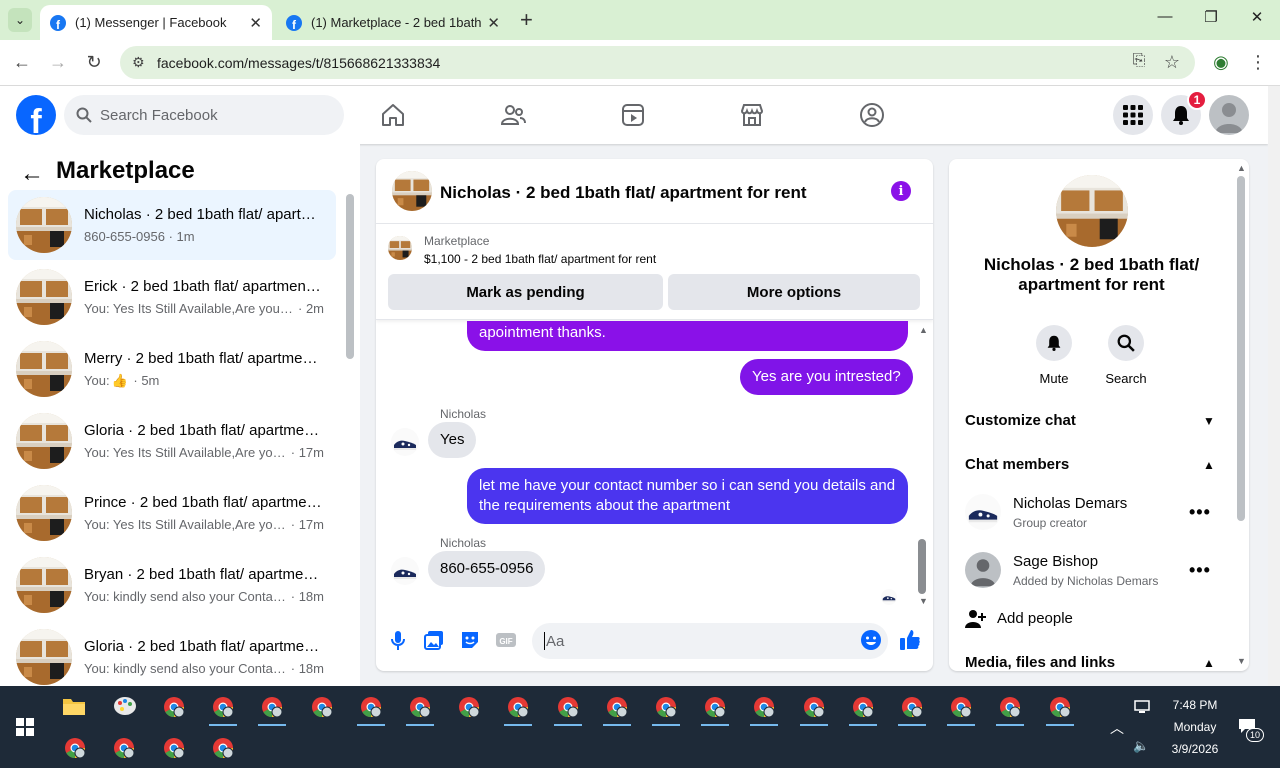 This screenshot has height=768, width=1280. What do you see at coordinates (506, 640) in the screenshot?
I see `gif-icon: GIF` at bounding box center [506, 640].